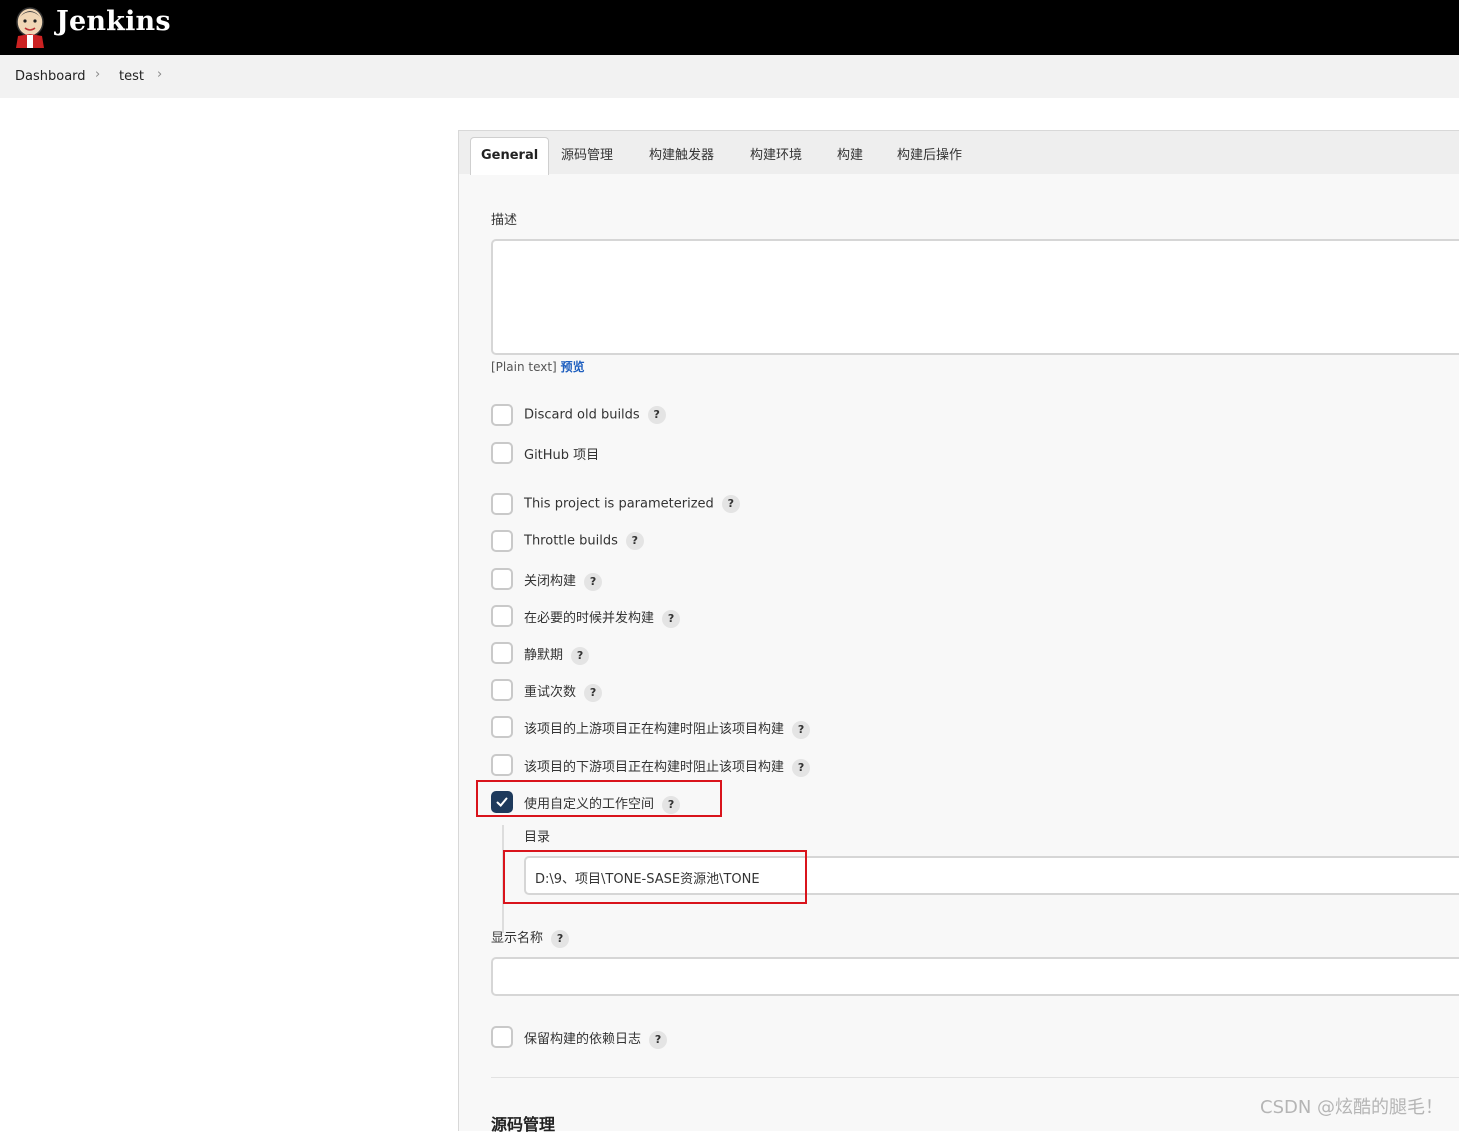 This screenshot has height=1135, width=1459. Describe the element at coordinates (562, 455) in the screenshot. I see `option-label: GitHub 项目` at that location.